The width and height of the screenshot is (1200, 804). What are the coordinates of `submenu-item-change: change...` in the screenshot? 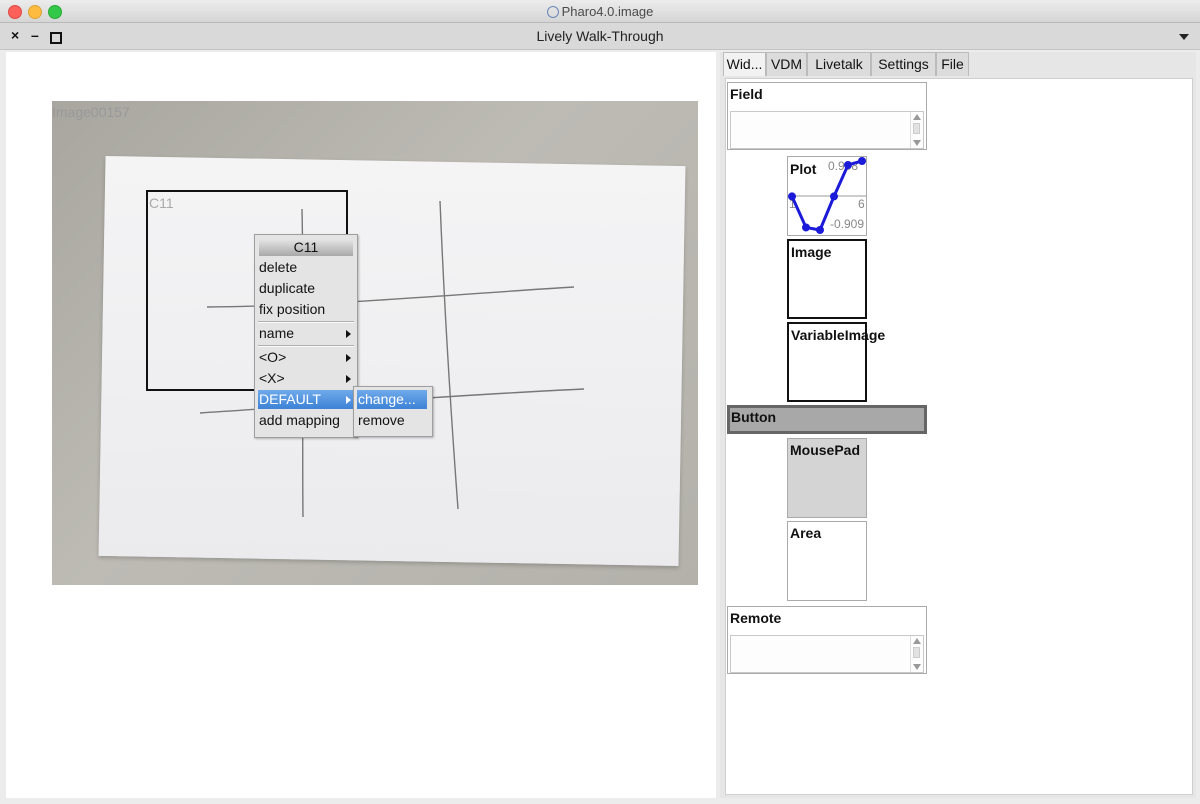 It's located at (392, 399).